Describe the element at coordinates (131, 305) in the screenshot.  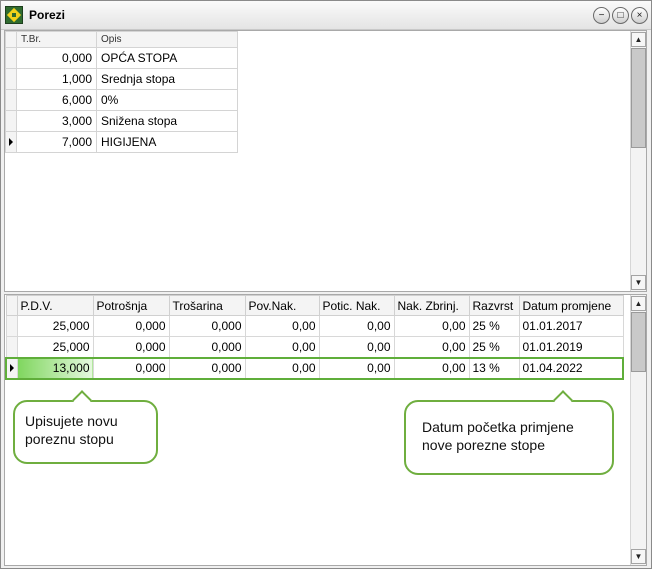
I see `column-header-potrosnja: Potrošnja` at that location.